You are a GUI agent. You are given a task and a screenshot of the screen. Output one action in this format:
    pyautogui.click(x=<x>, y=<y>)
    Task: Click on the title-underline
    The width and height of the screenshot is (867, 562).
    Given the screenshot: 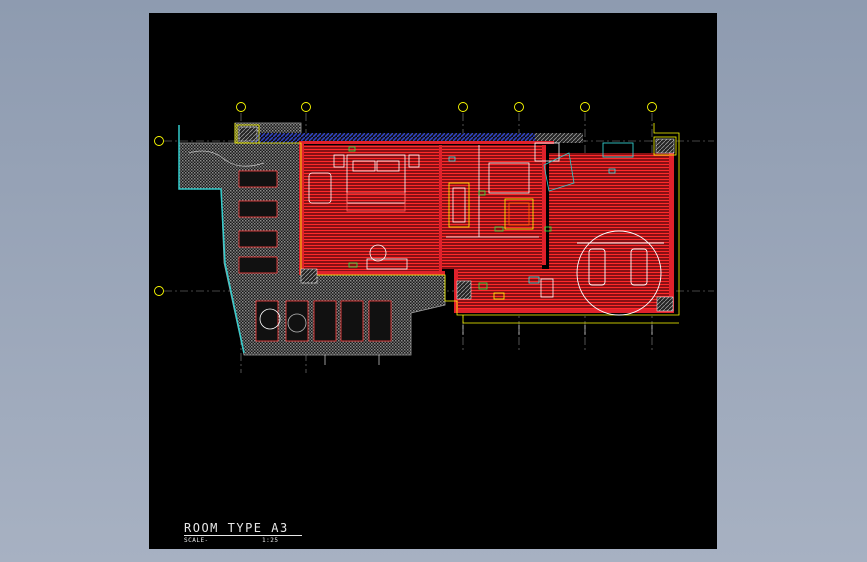 What is the action you would take?
    pyautogui.click(x=243, y=535)
    